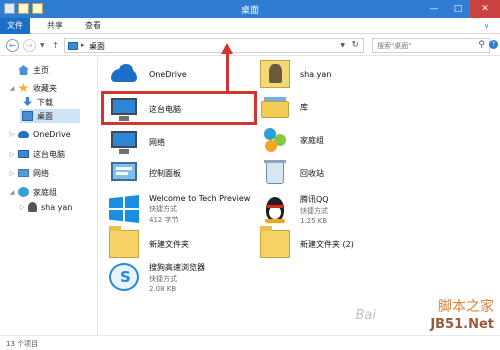 Image resolution: width=500 pixels, height=350 pixels. I want to click on item-name: 控制面板, so click(165, 173).